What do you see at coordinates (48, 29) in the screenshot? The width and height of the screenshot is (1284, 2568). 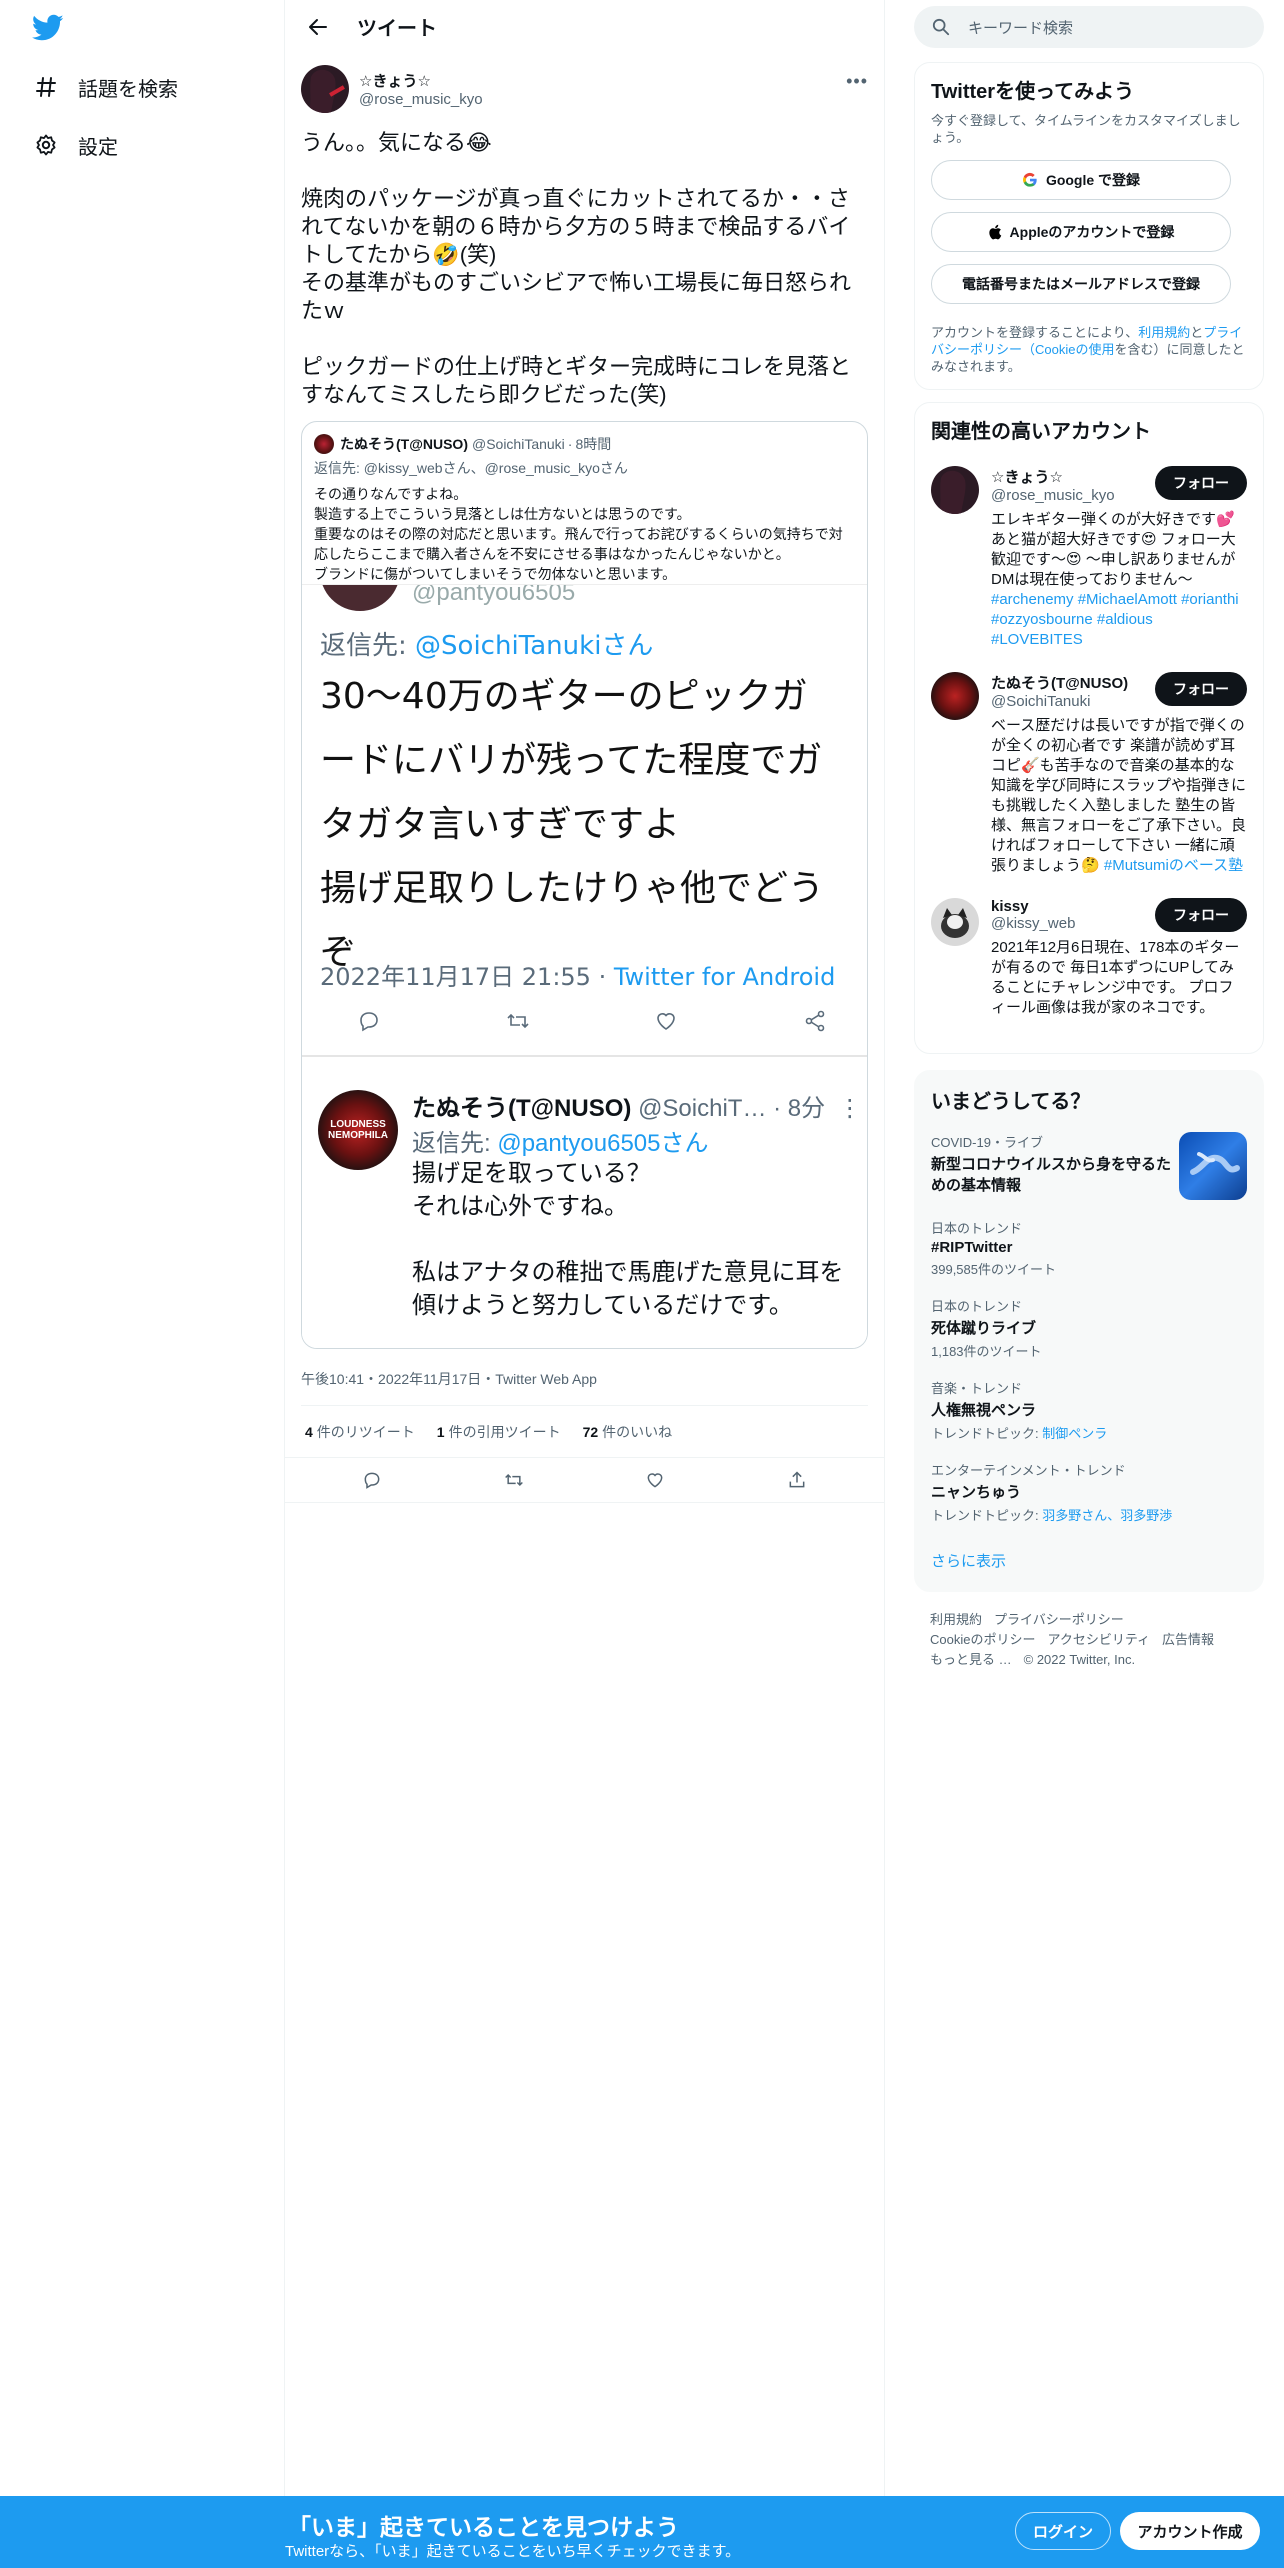 I see `twitter-logo-icon` at bounding box center [48, 29].